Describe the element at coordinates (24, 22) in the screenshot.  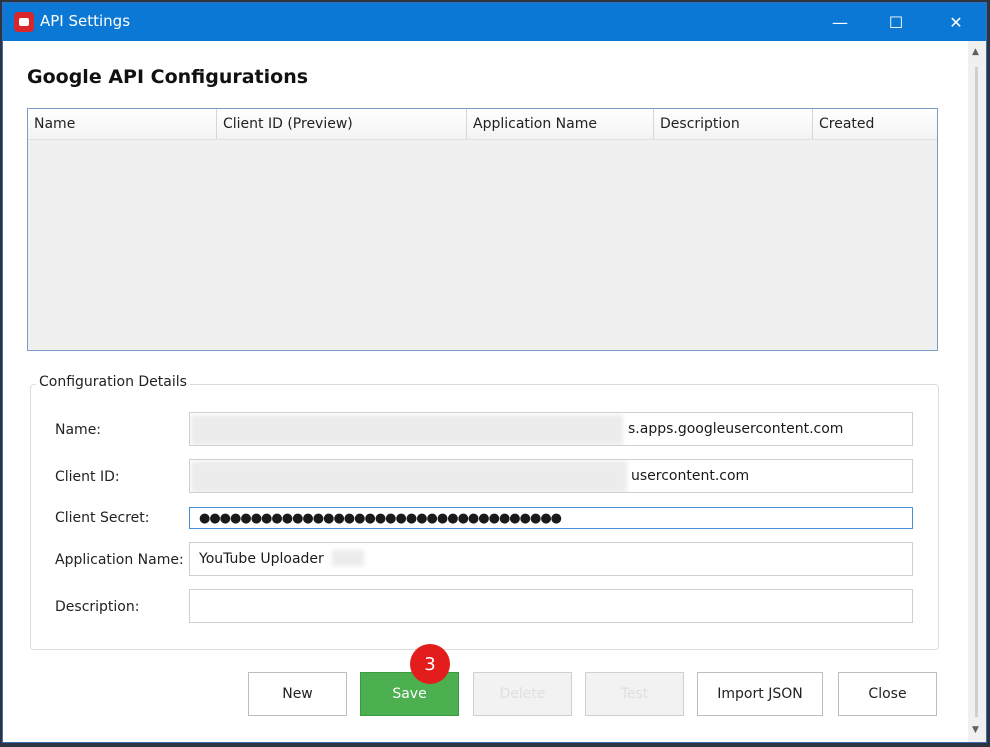
I see `app-icon` at that location.